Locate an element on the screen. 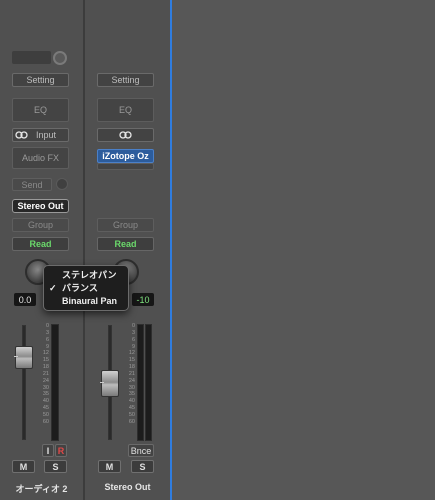  selection-line is located at coordinates (171, 250).